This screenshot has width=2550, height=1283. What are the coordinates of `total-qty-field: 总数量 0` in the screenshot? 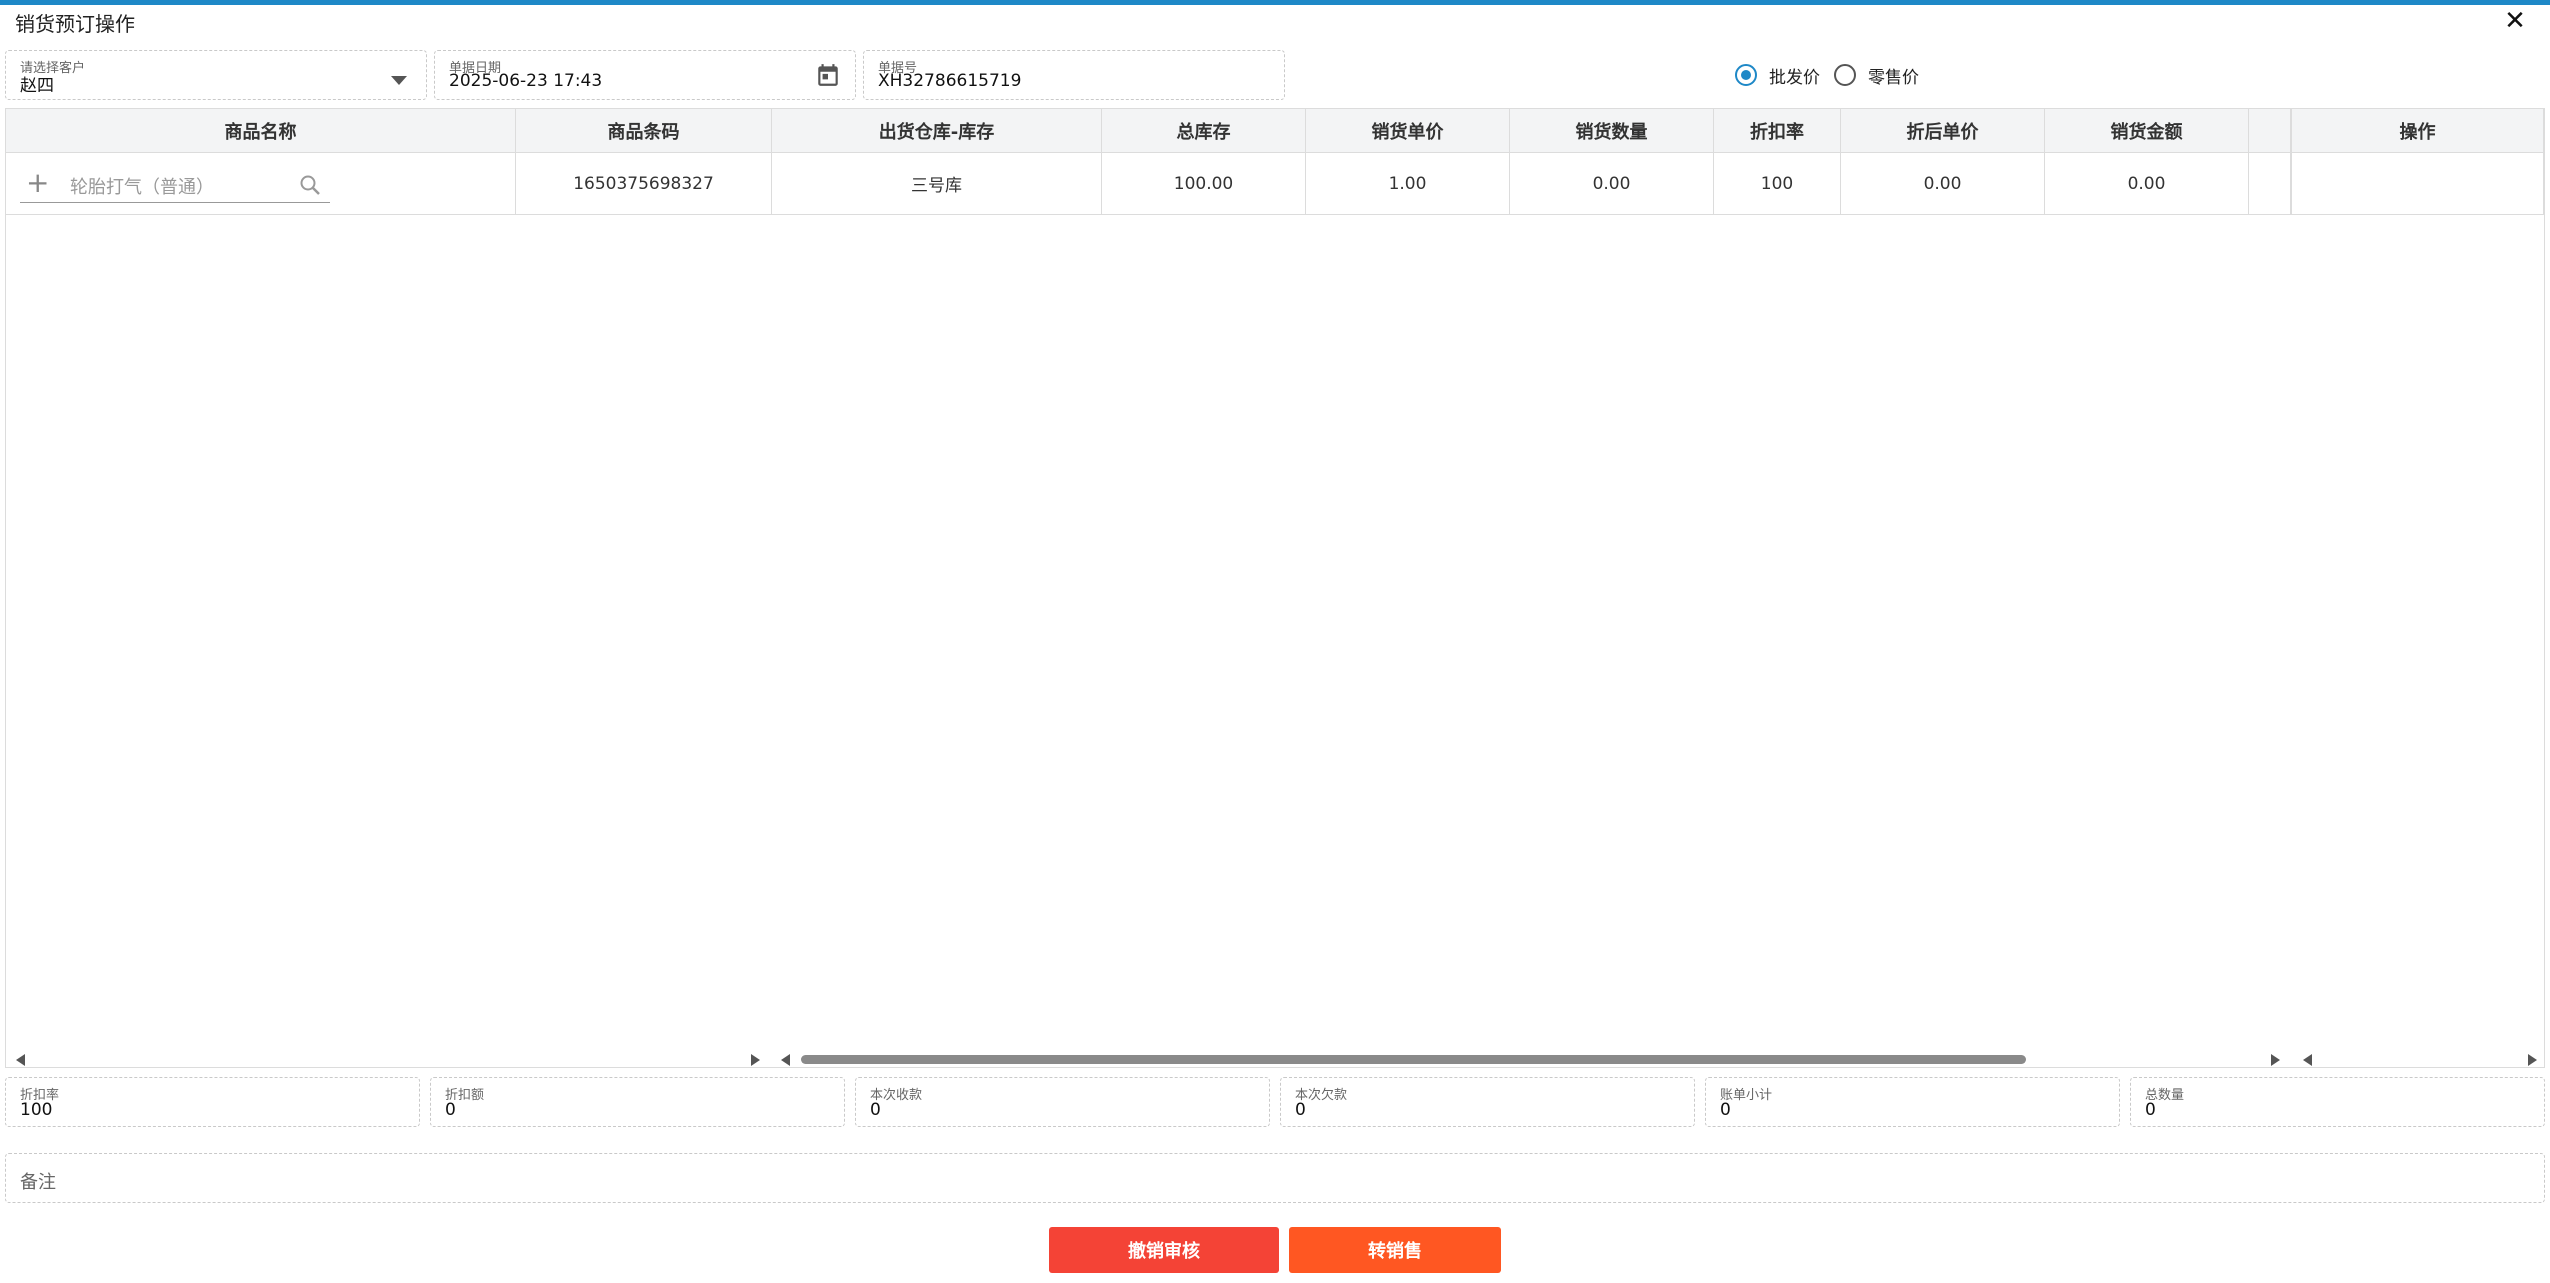 It's located at (2337, 1102).